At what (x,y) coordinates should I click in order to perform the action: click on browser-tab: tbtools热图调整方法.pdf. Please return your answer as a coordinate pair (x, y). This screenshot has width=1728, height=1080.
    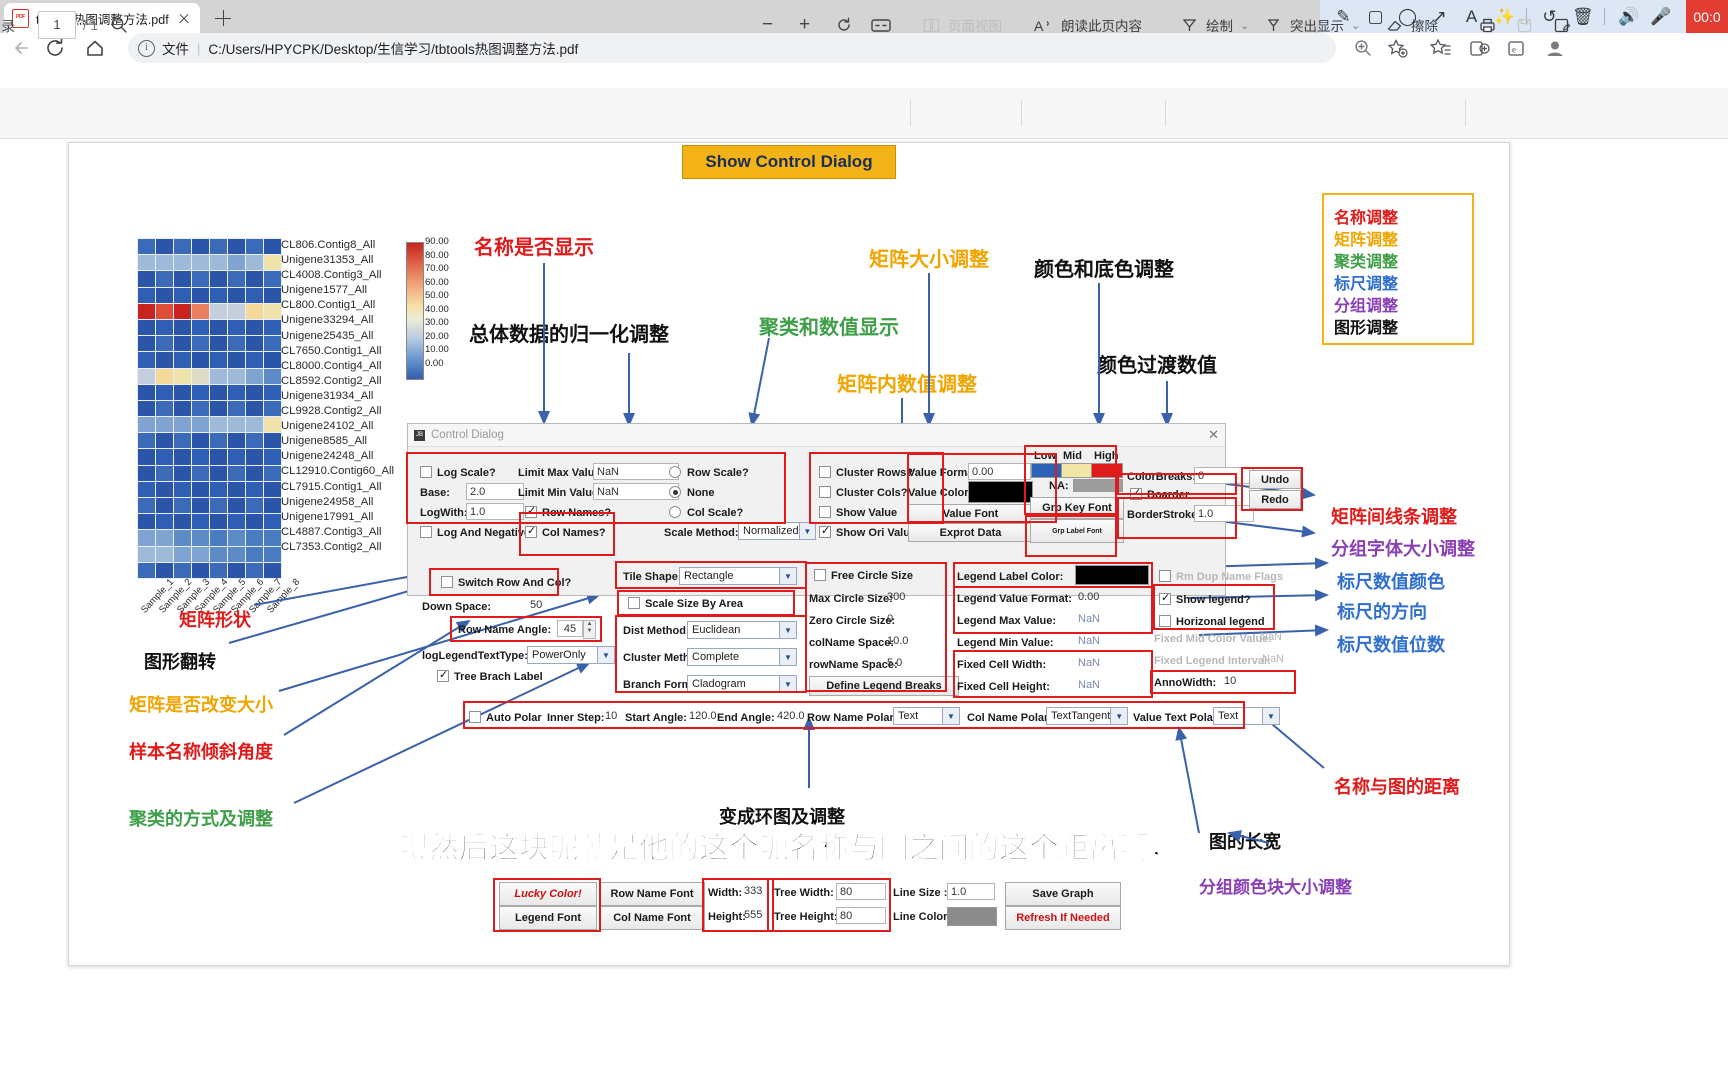
    Looking at the image, I should click on (102, 18).